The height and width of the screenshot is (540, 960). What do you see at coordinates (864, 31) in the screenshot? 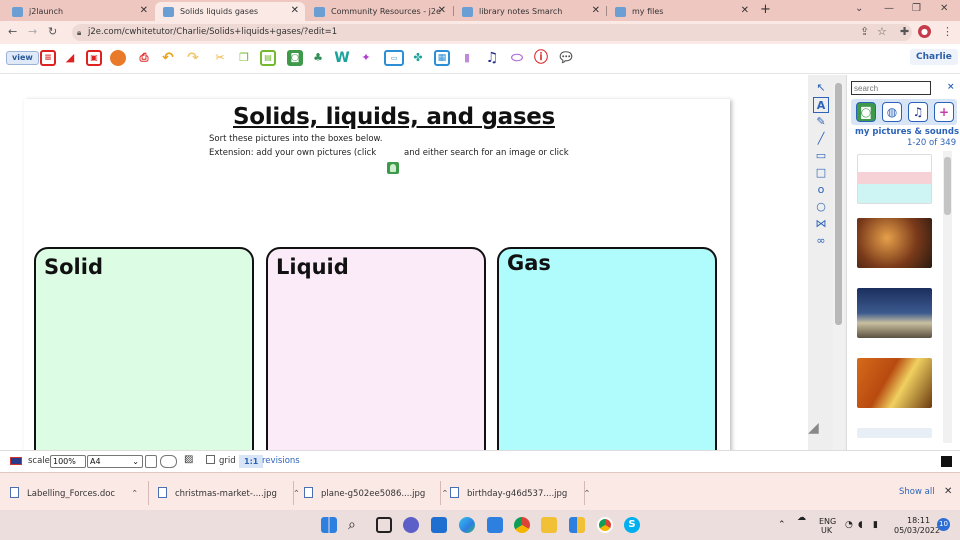
I see `share-icon: ⇪` at bounding box center [864, 31].